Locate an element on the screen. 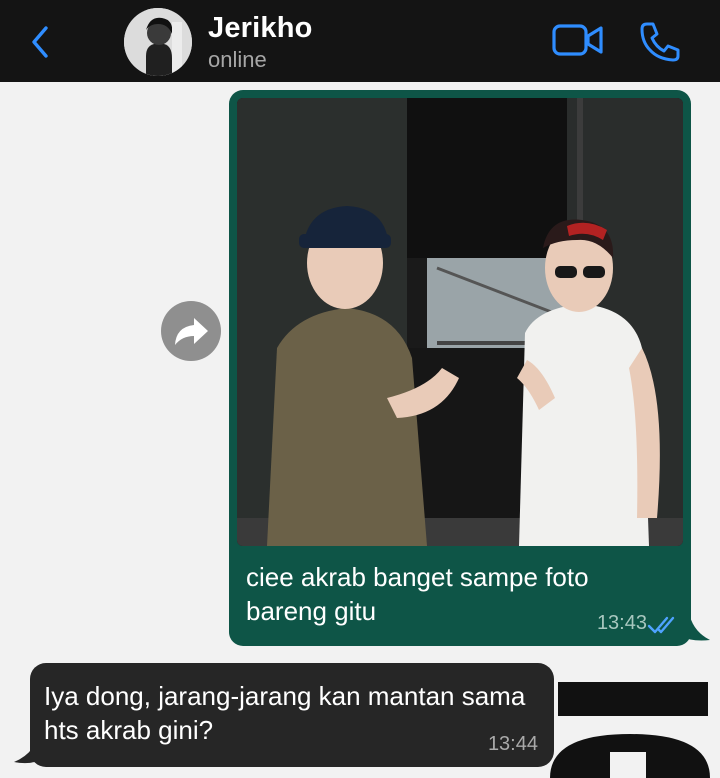 The width and height of the screenshot is (720, 778). video-camera-icon is located at coordinates (577, 40).